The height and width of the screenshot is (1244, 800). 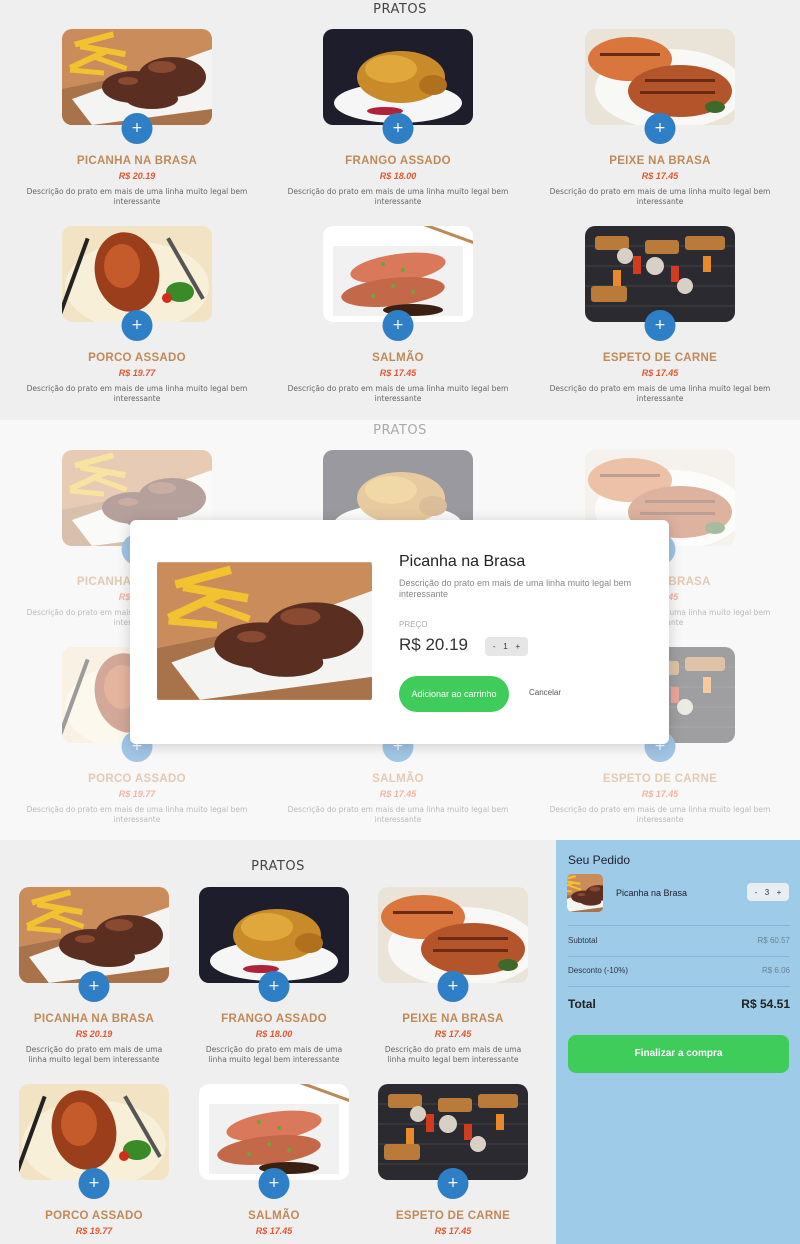 What do you see at coordinates (679, 940) in the screenshot?
I see `subtotal-row: Subtotal R$ 60.57` at bounding box center [679, 940].